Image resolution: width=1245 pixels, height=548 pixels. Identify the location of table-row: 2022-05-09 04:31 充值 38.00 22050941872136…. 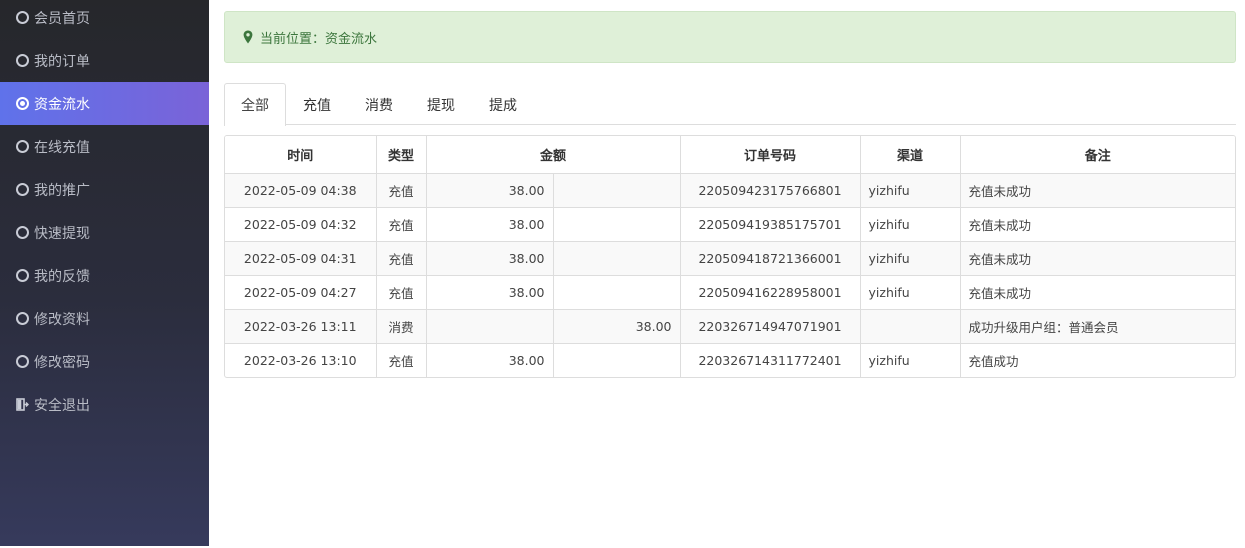
(730, 258).